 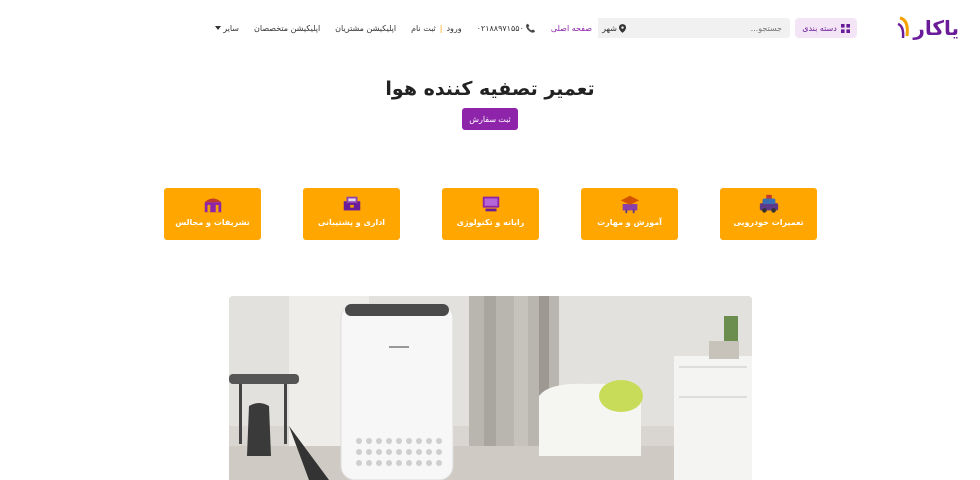 I want to click on nav-home: صفحه اصلی, so click(x=571, y=28).